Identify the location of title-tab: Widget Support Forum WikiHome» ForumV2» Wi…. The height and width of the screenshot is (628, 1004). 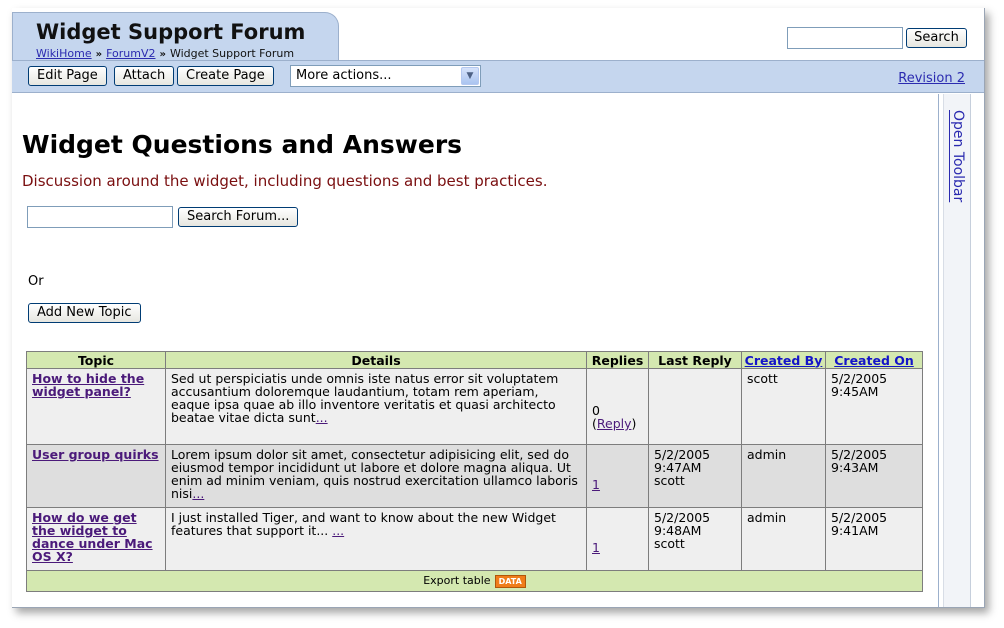
(175, 36).